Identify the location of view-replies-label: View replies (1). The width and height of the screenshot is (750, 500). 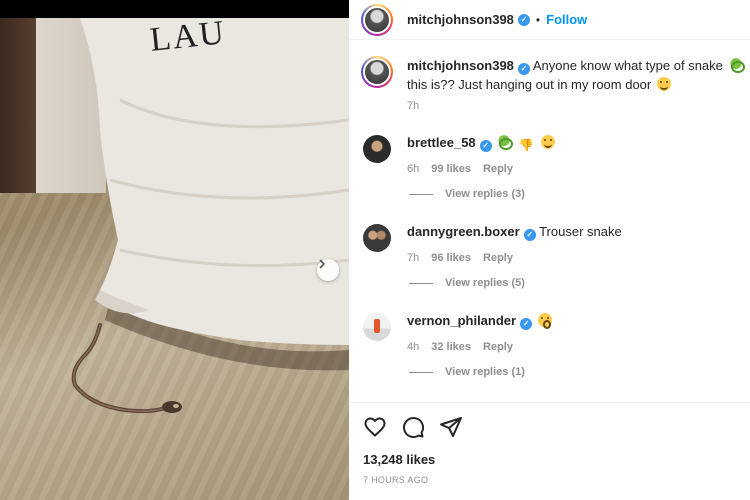
(485, 372).